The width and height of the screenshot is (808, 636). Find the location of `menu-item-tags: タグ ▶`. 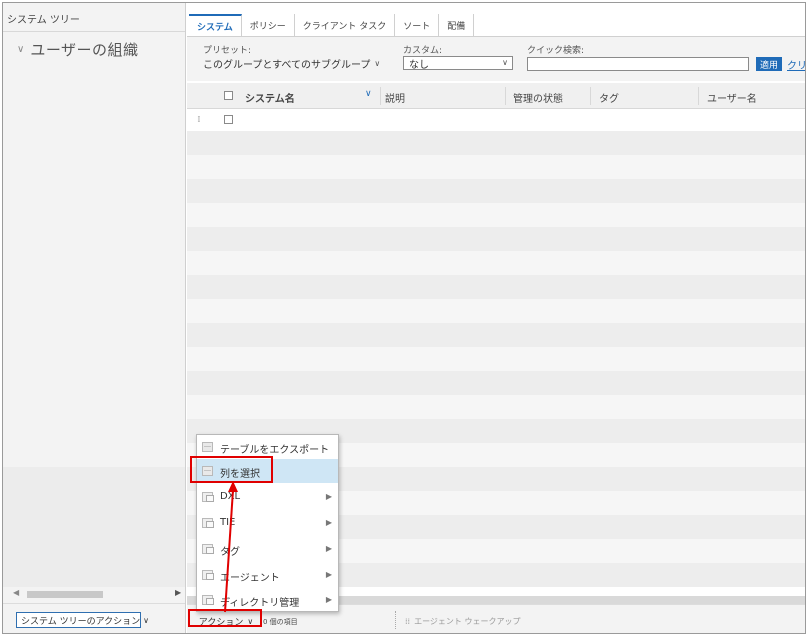

menu-item-tags: タグ ▶ is located at coordinates (267, 549).